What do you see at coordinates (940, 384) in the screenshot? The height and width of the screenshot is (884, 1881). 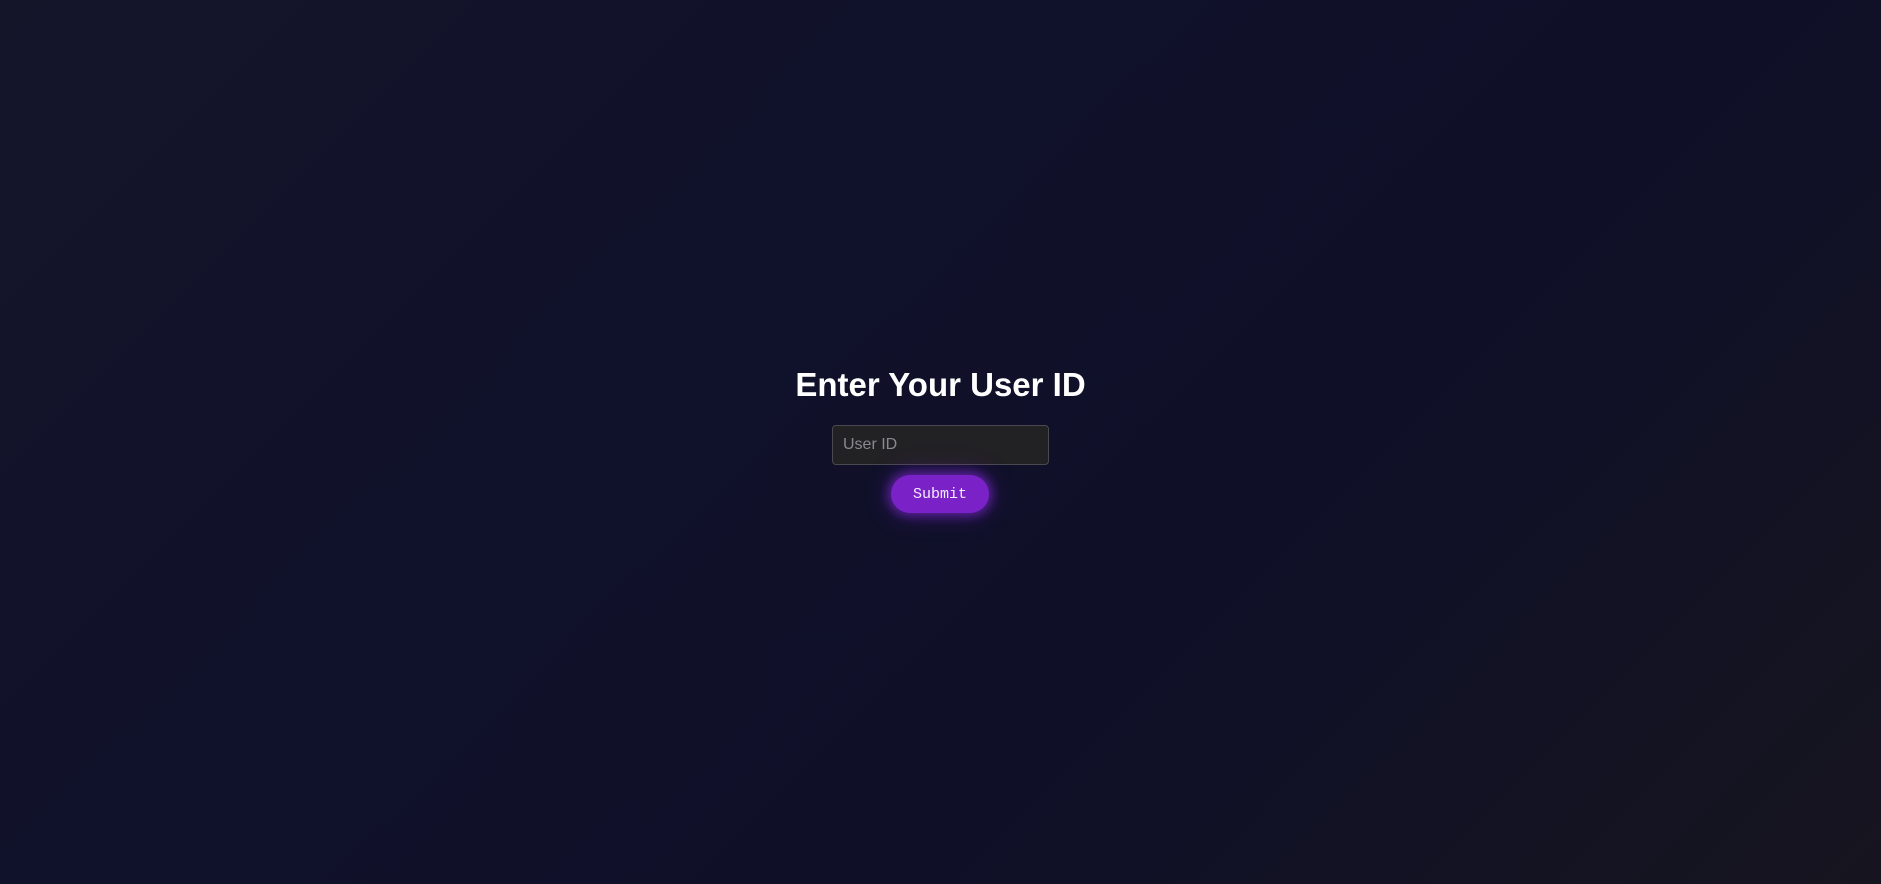 I see `page-title: Enter Your User ID` at bounding box center [940, 384].